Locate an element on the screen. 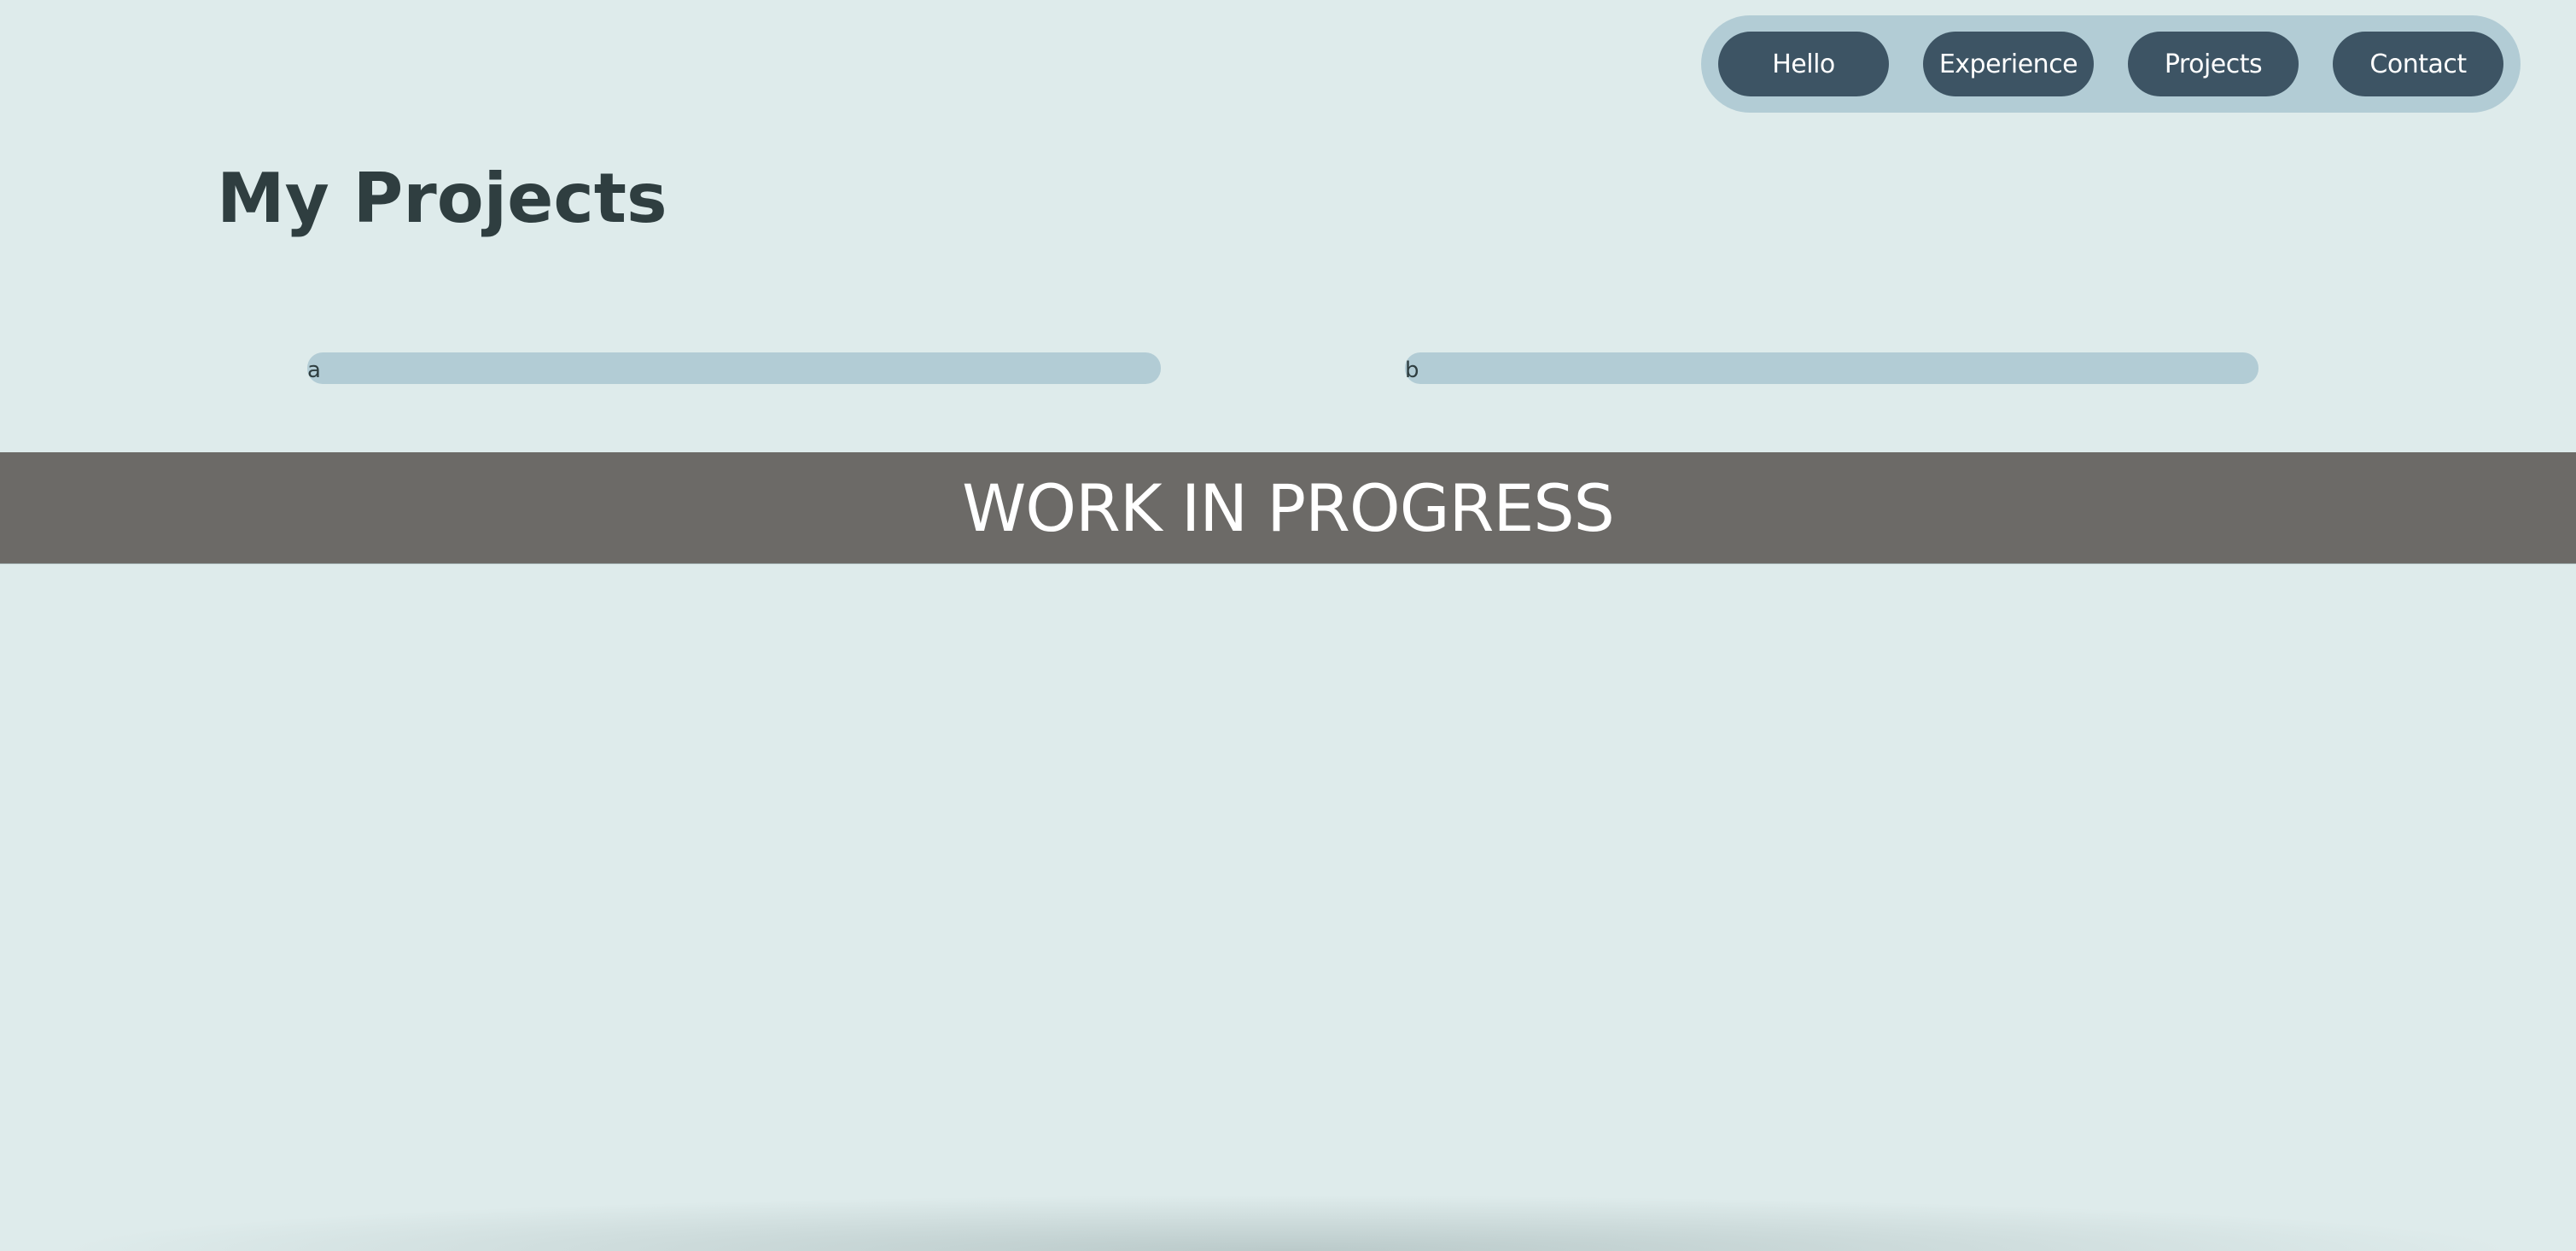  nav-hello-button: Hello is located at coordinates (1803, 64).